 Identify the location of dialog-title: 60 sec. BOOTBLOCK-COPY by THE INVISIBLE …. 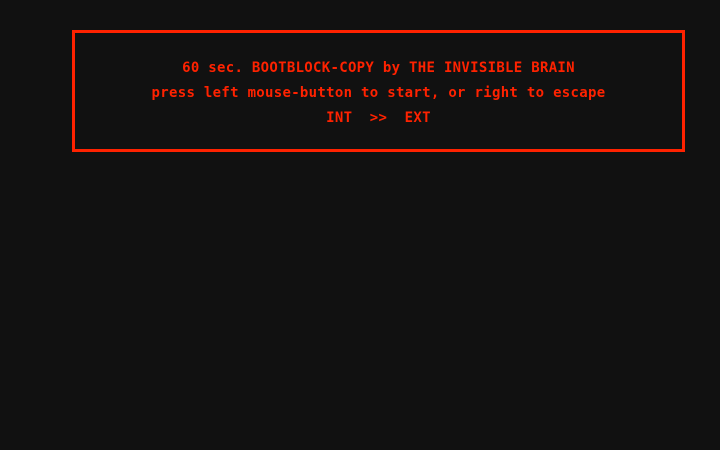
(378, 68).